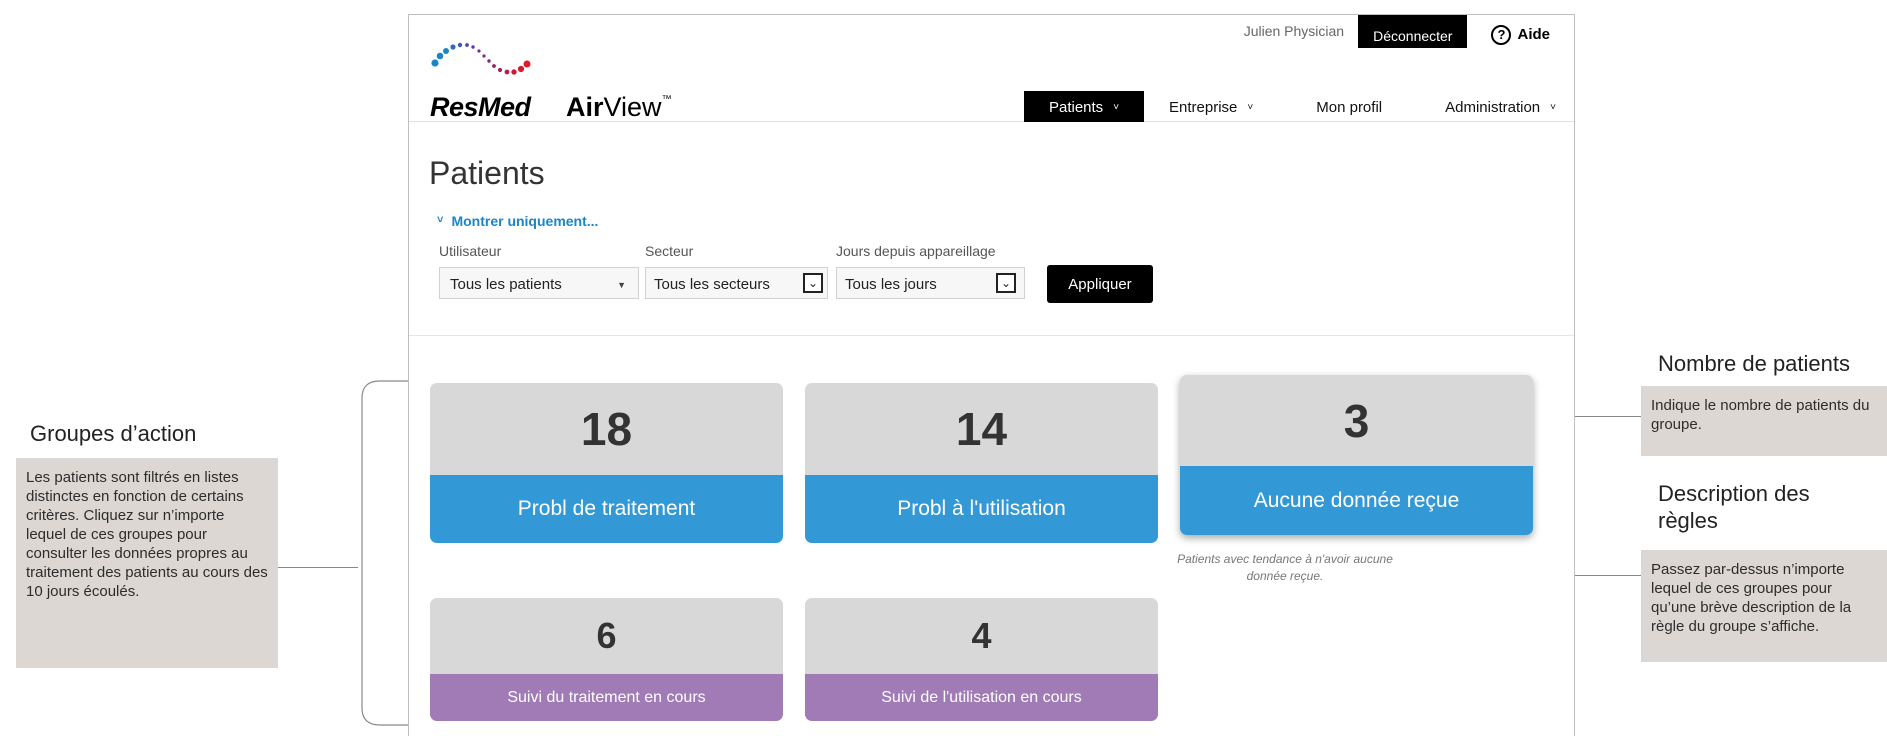  What do you see at coordinates (930, 283) in the screenshot?
I see `days-select: Tous les jours ⌄` at bounding box center [930, 283].